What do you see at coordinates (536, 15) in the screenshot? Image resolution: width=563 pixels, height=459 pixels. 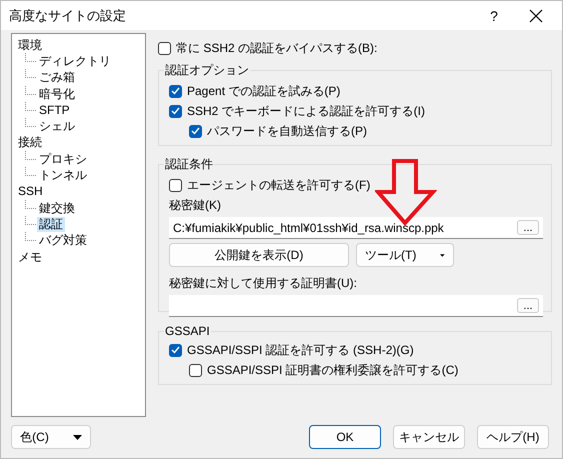 I see `close-icon` at bounding box center [536, 15].